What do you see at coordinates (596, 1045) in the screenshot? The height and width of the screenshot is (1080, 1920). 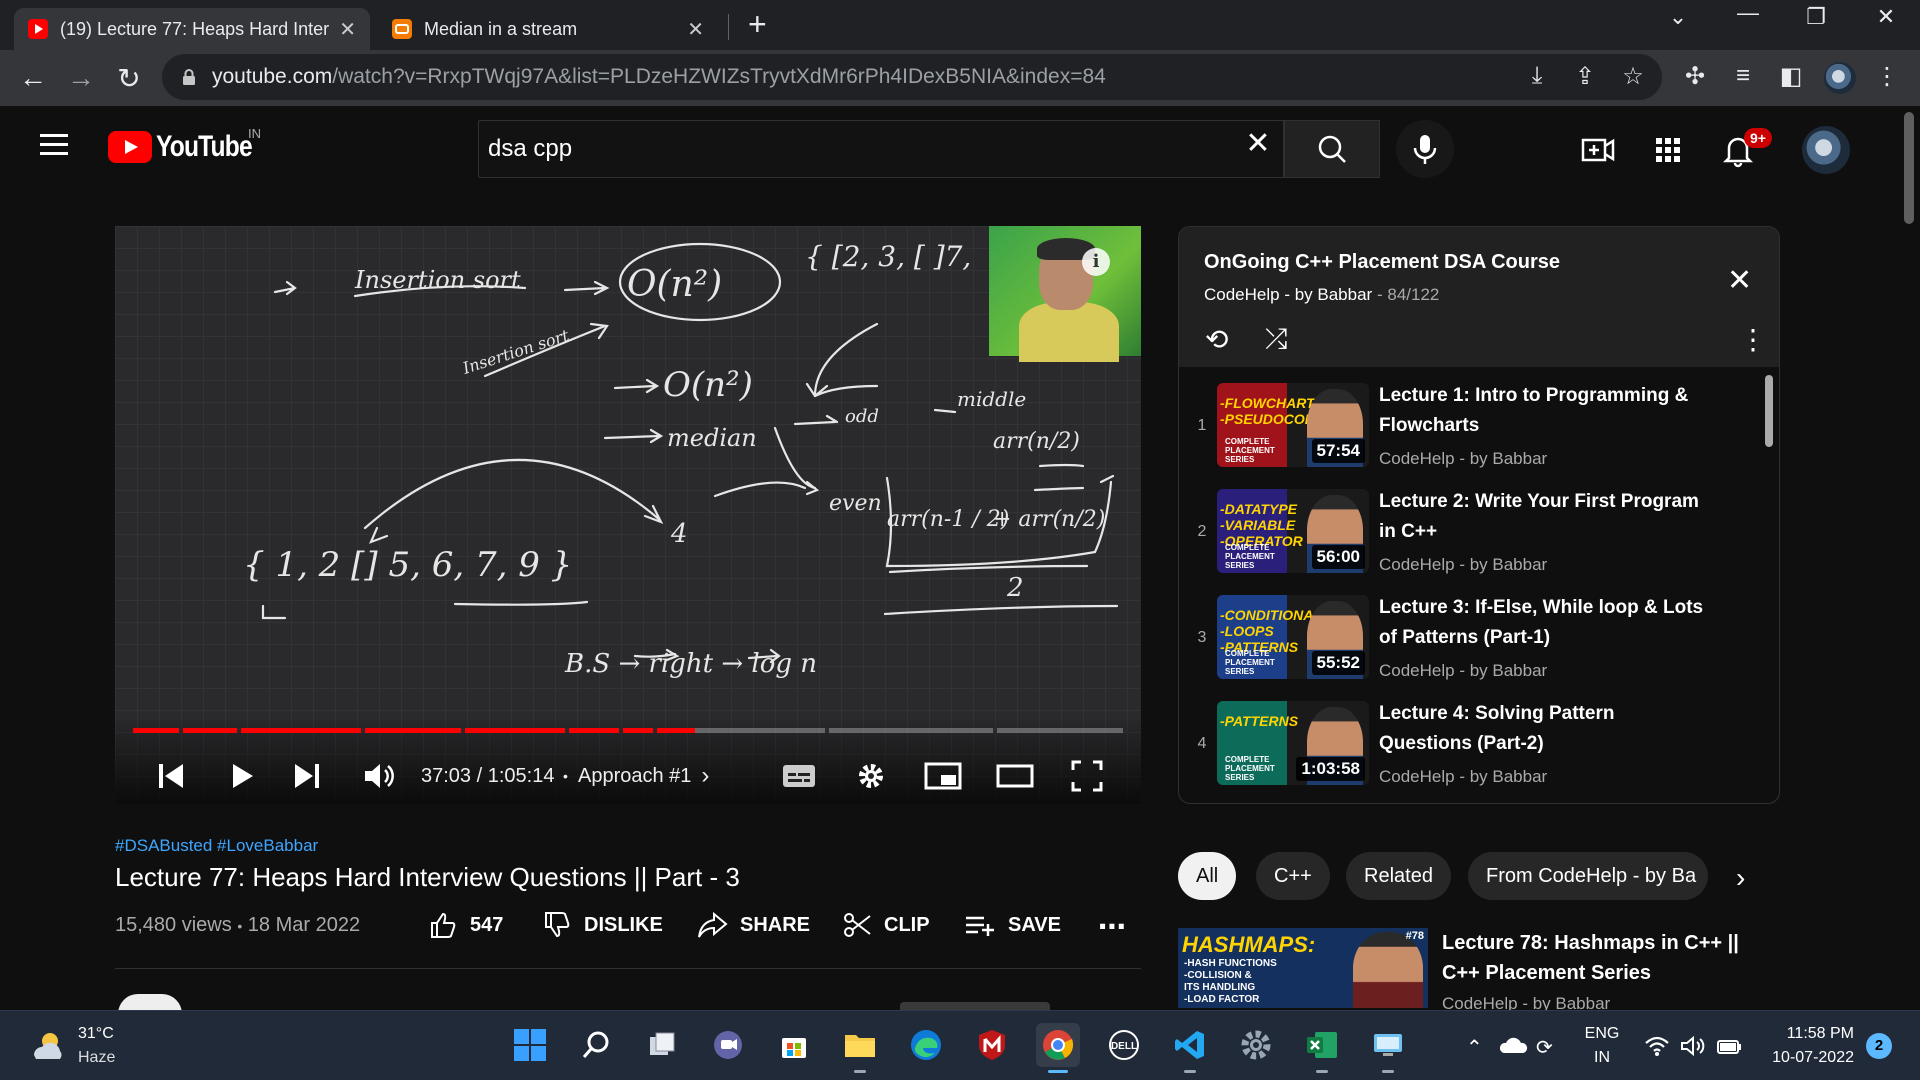 I see `taskbar-search-icon` at bounding box center [596, 1045].